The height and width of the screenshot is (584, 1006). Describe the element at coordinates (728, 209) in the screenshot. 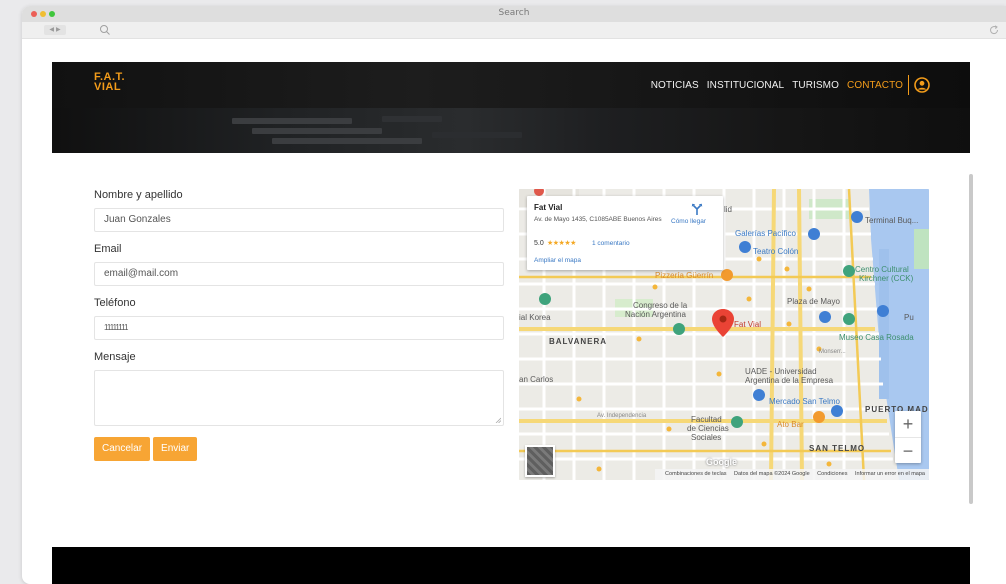

I see `map-label-lid: lid` at that location.